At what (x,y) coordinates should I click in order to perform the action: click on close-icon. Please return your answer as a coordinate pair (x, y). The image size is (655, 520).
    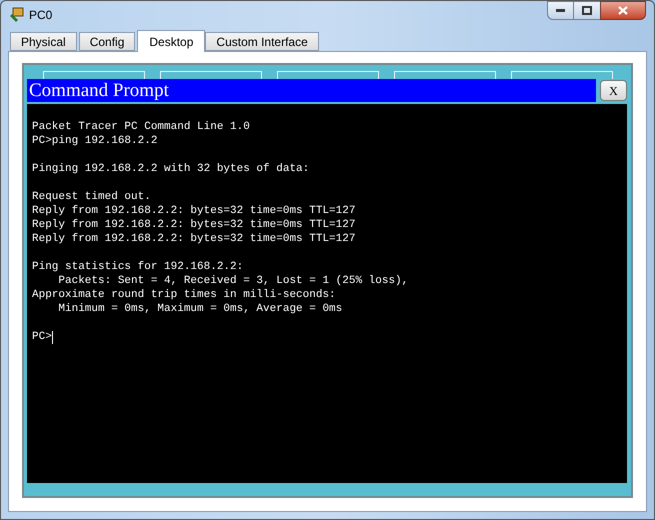
    Looking at the image, I should click on (623, 10).